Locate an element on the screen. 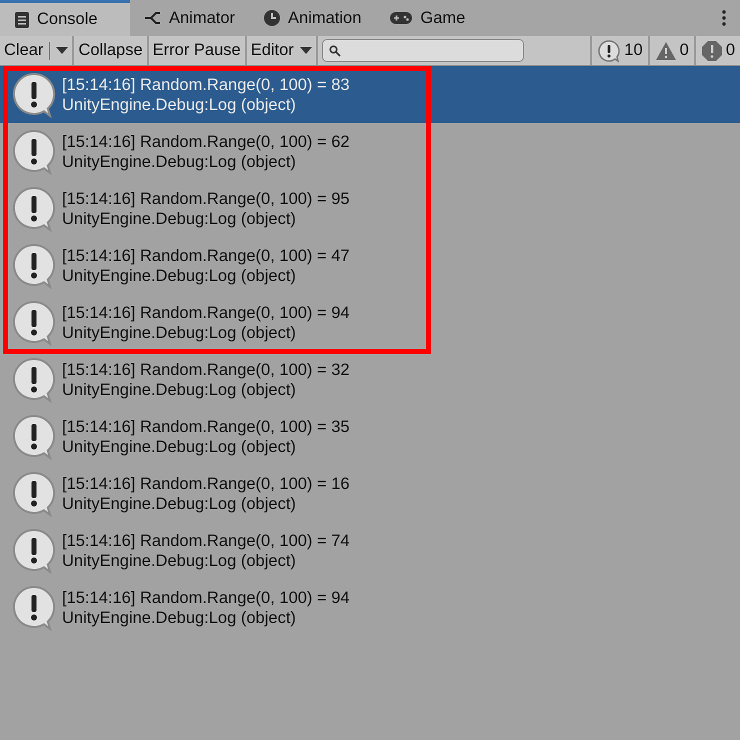 Image resolution: width=740 pixels, height=740 pixels. toolbar-button: Collapse is located at coordinates (111, 50).